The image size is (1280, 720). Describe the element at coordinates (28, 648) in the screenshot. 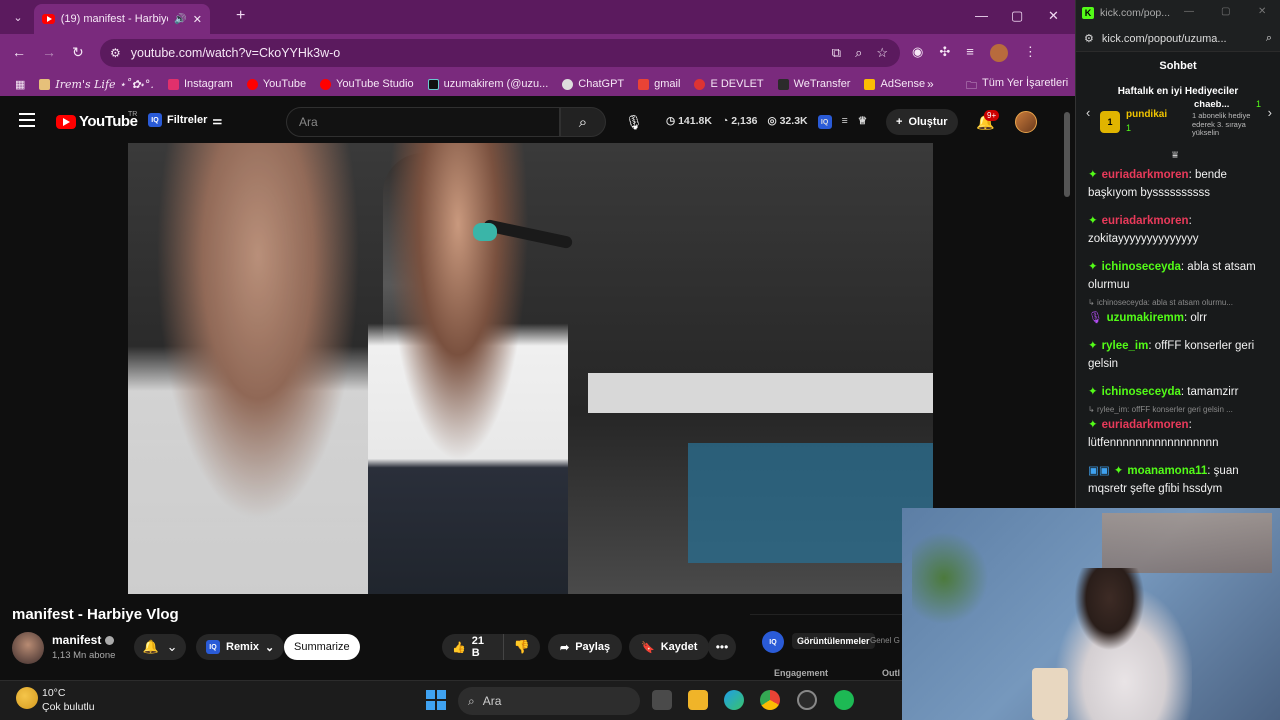

I see `channel-avatar` at that location.